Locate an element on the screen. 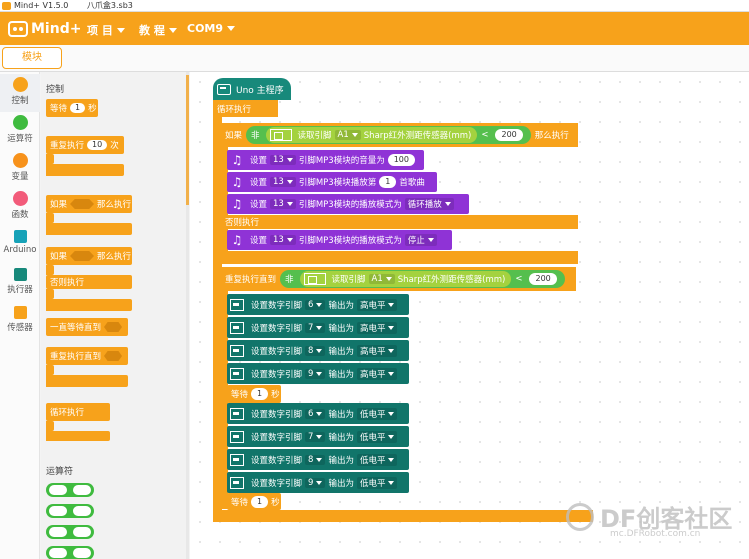 This screenshot has width=749, height=559. mp3-volume-block: ♫ 设置 13 引脚MP3模块的音量为 100 is located at coordinates (325, 160).